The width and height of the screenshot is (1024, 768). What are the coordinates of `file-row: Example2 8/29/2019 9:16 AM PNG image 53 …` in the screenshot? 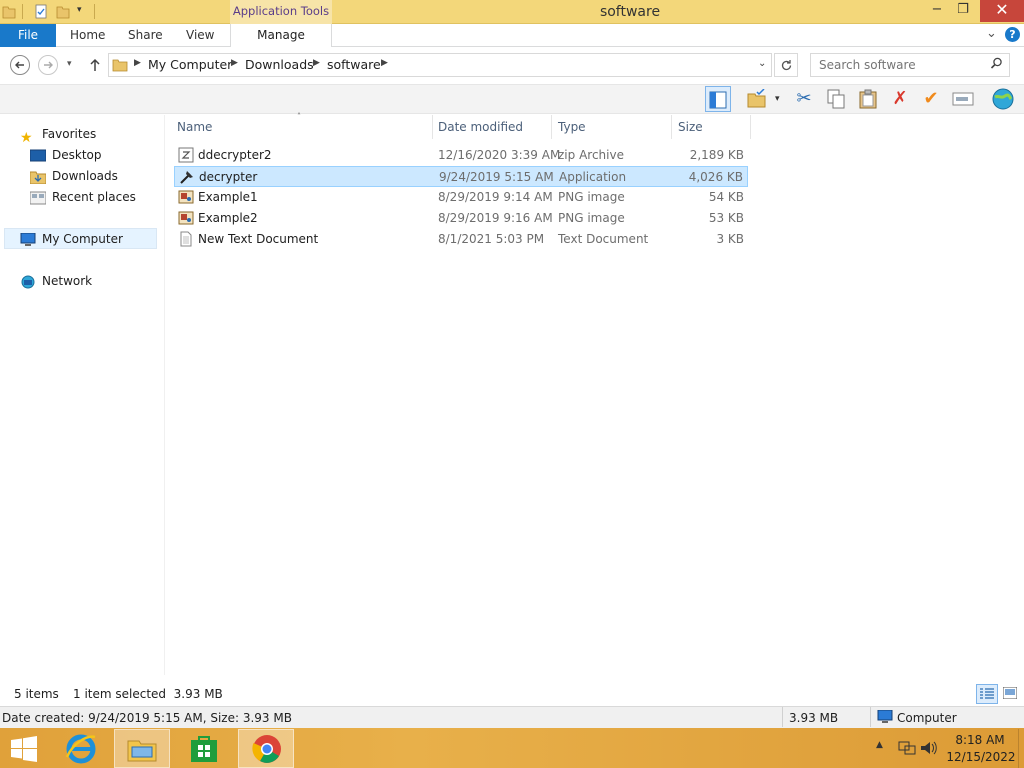 It's located at (461, 218).